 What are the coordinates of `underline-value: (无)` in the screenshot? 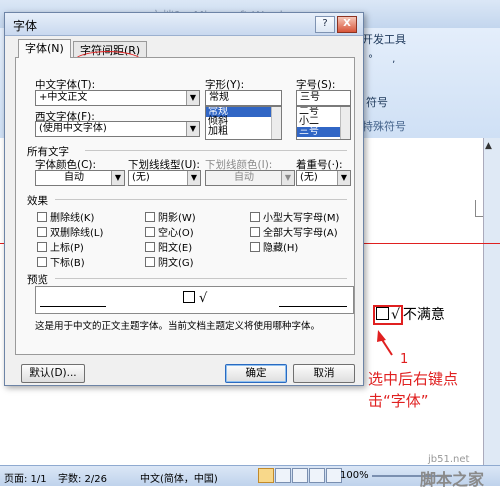 It's located at (141, 177).